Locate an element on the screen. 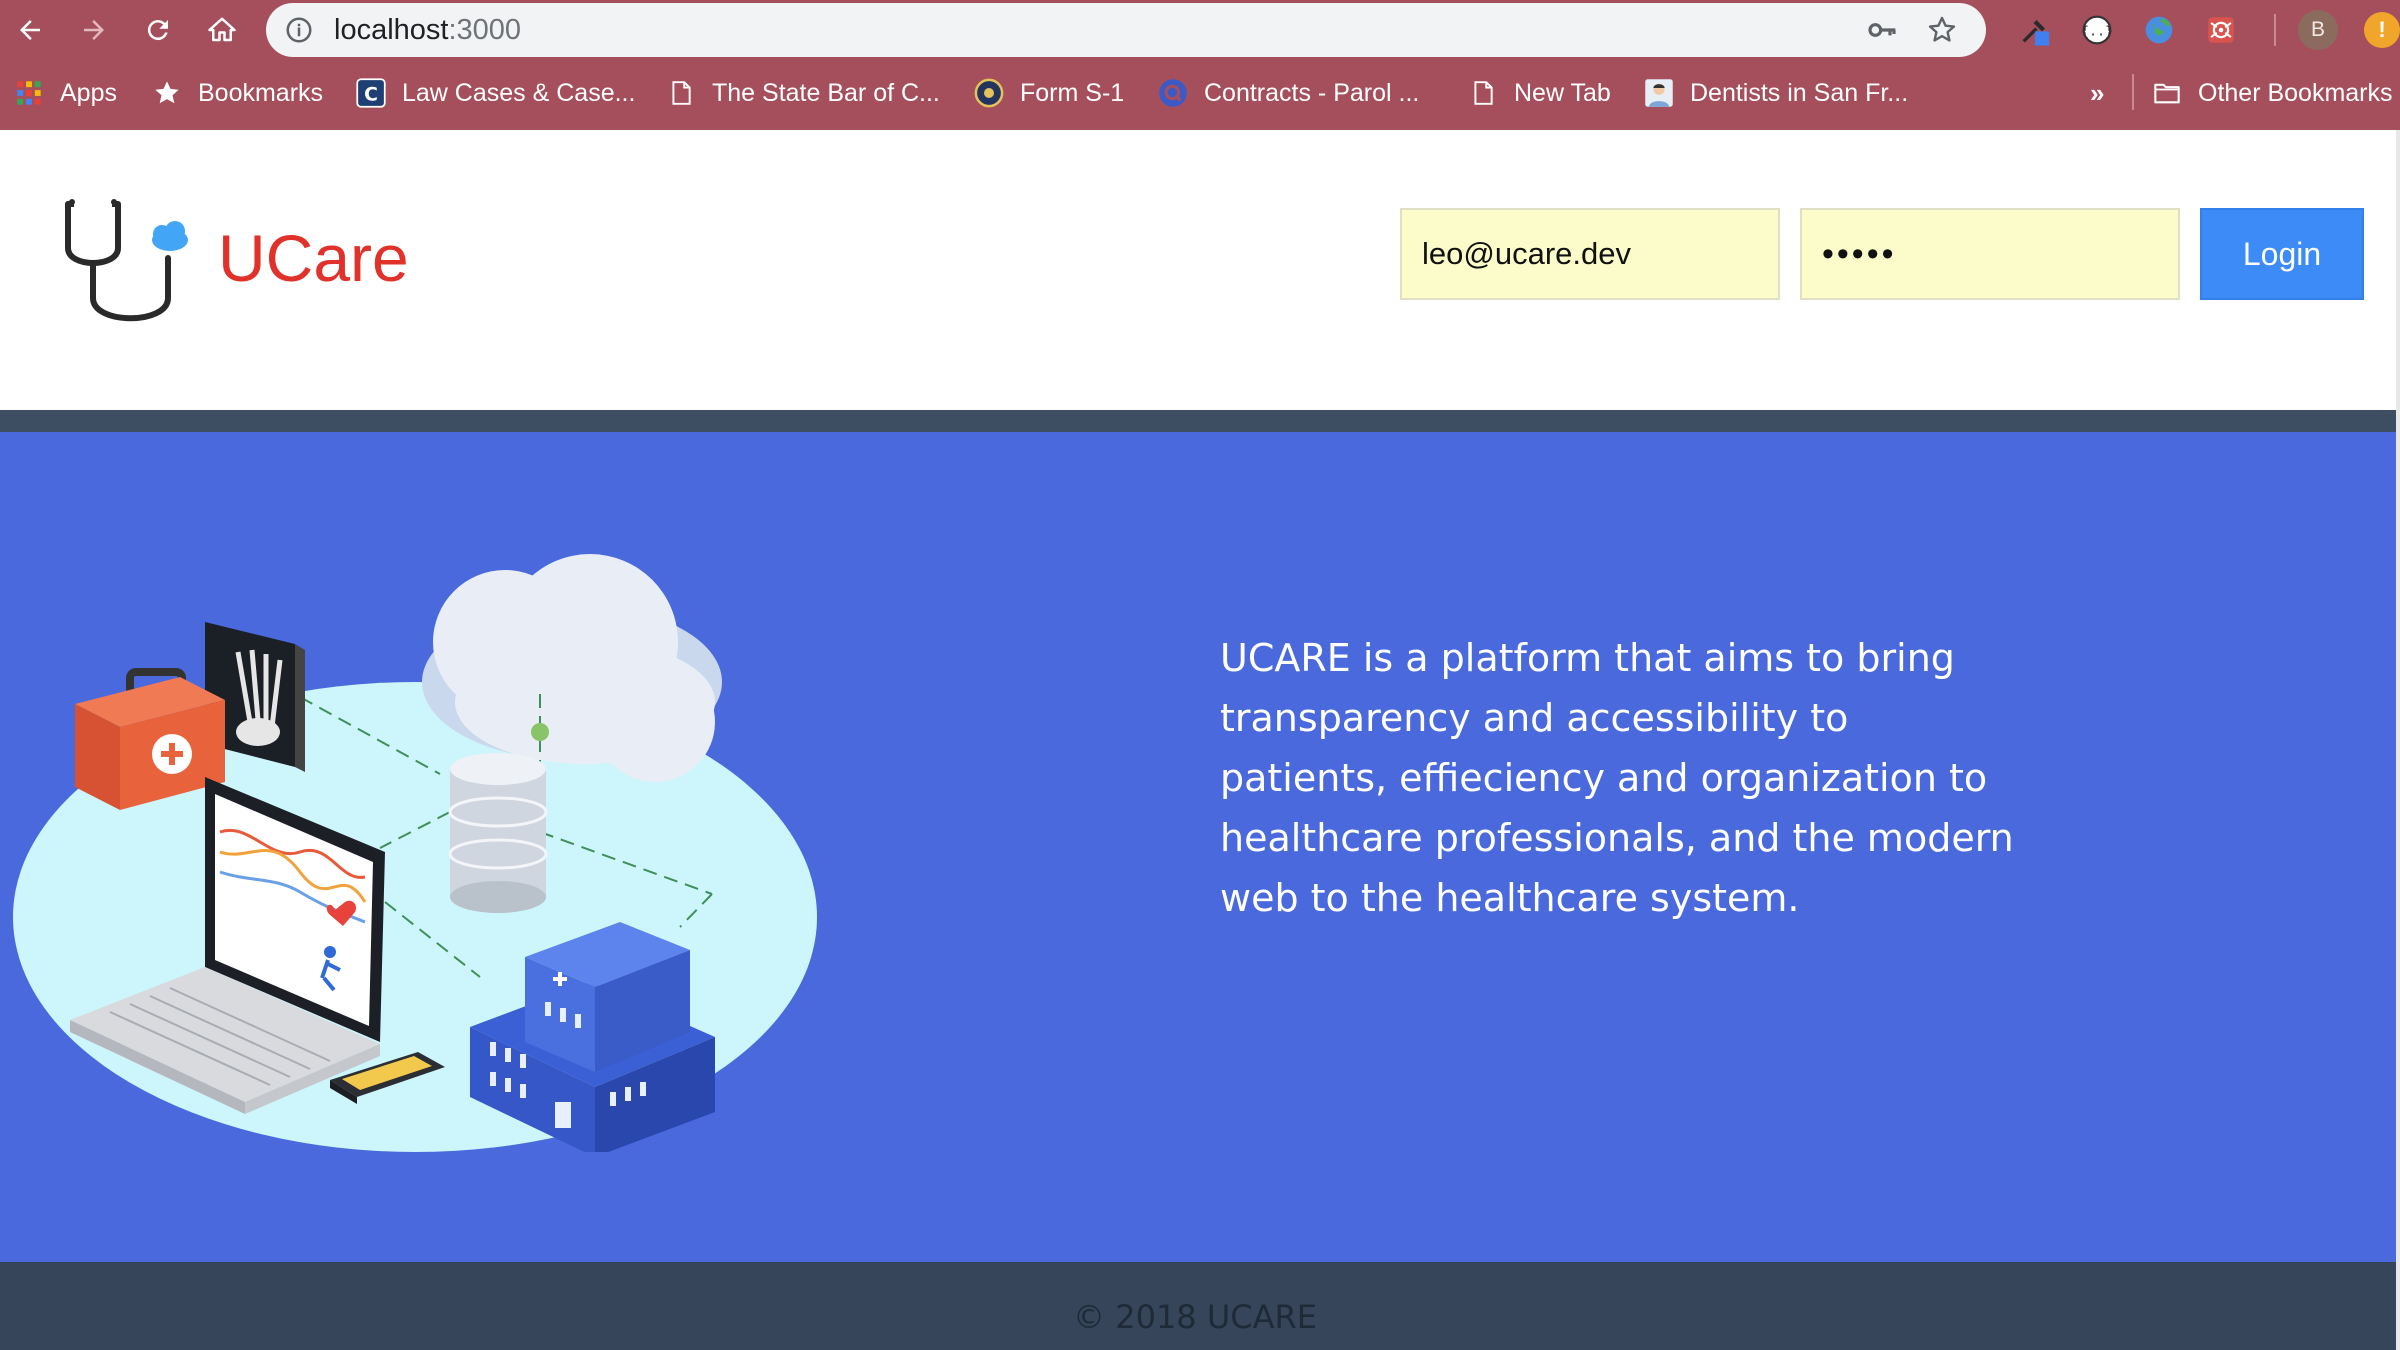 The image size is (2400, 1350). casetext-icon: C is located at coordinates (371, 93).